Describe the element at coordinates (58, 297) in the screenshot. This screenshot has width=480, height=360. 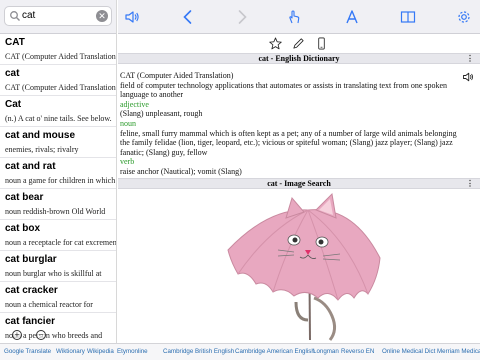
I see `result-item: cat cracker noun a chemical reactor for` at that location.